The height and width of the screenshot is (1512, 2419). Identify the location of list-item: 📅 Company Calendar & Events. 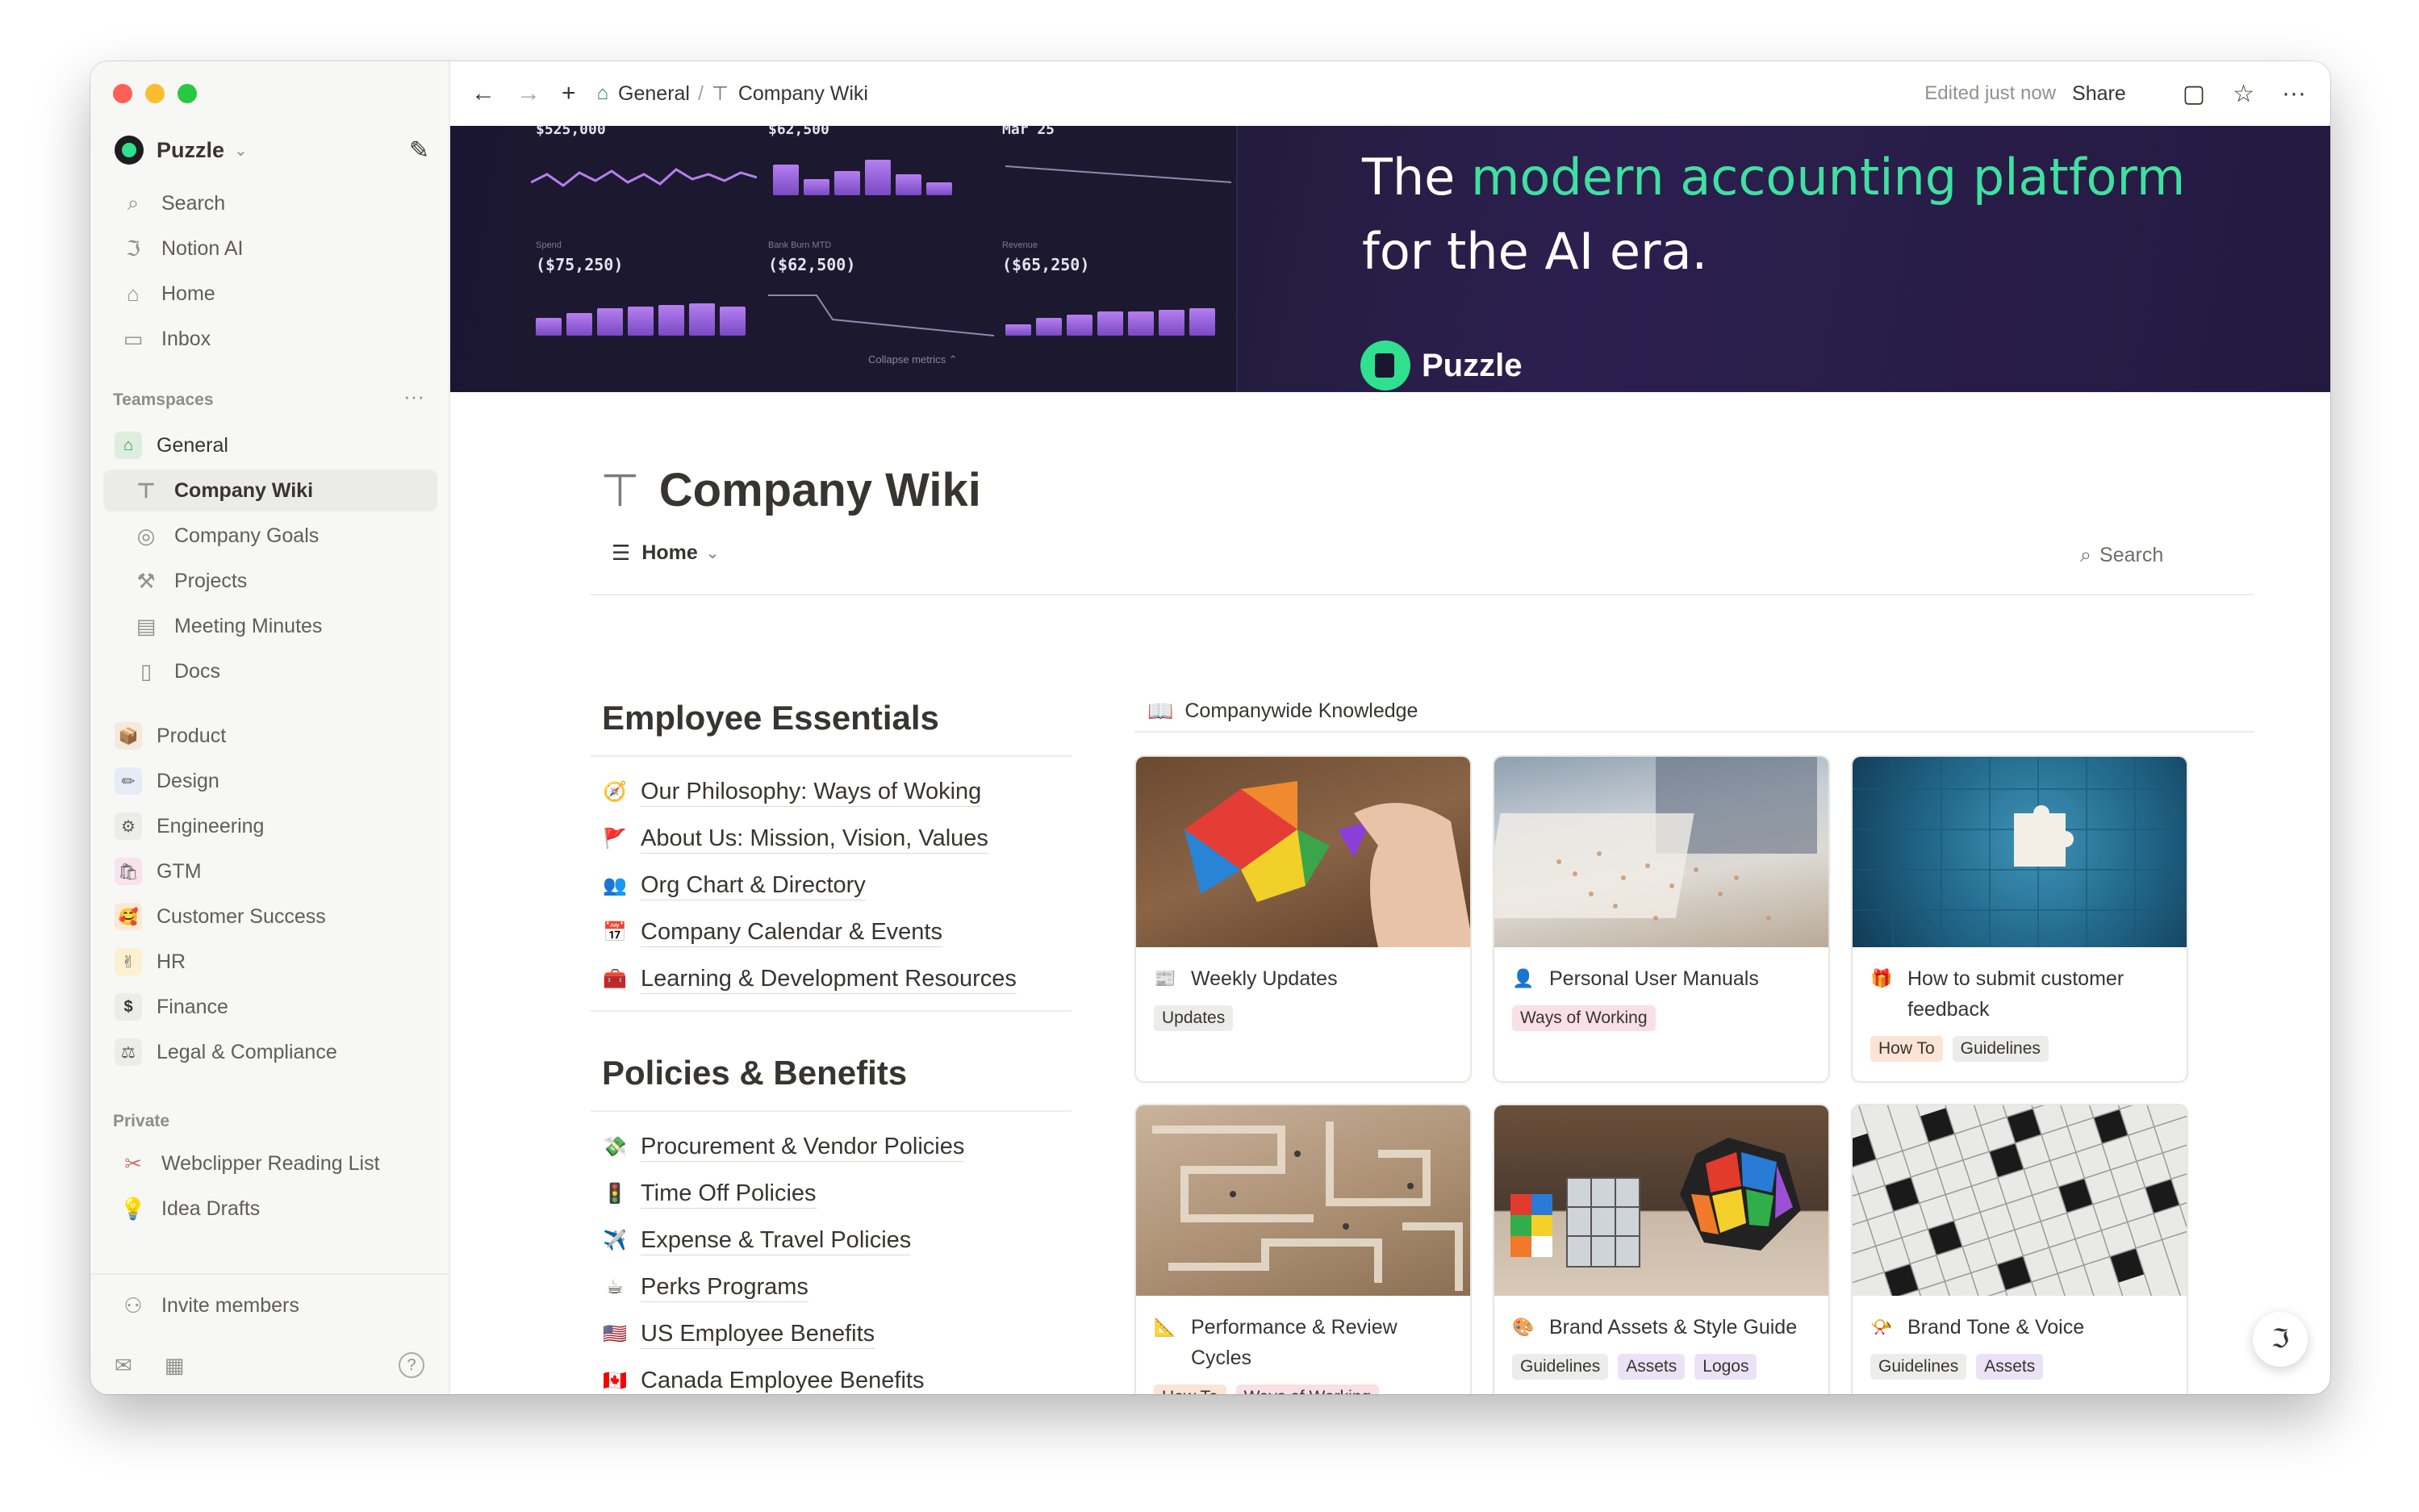
(831, 931).